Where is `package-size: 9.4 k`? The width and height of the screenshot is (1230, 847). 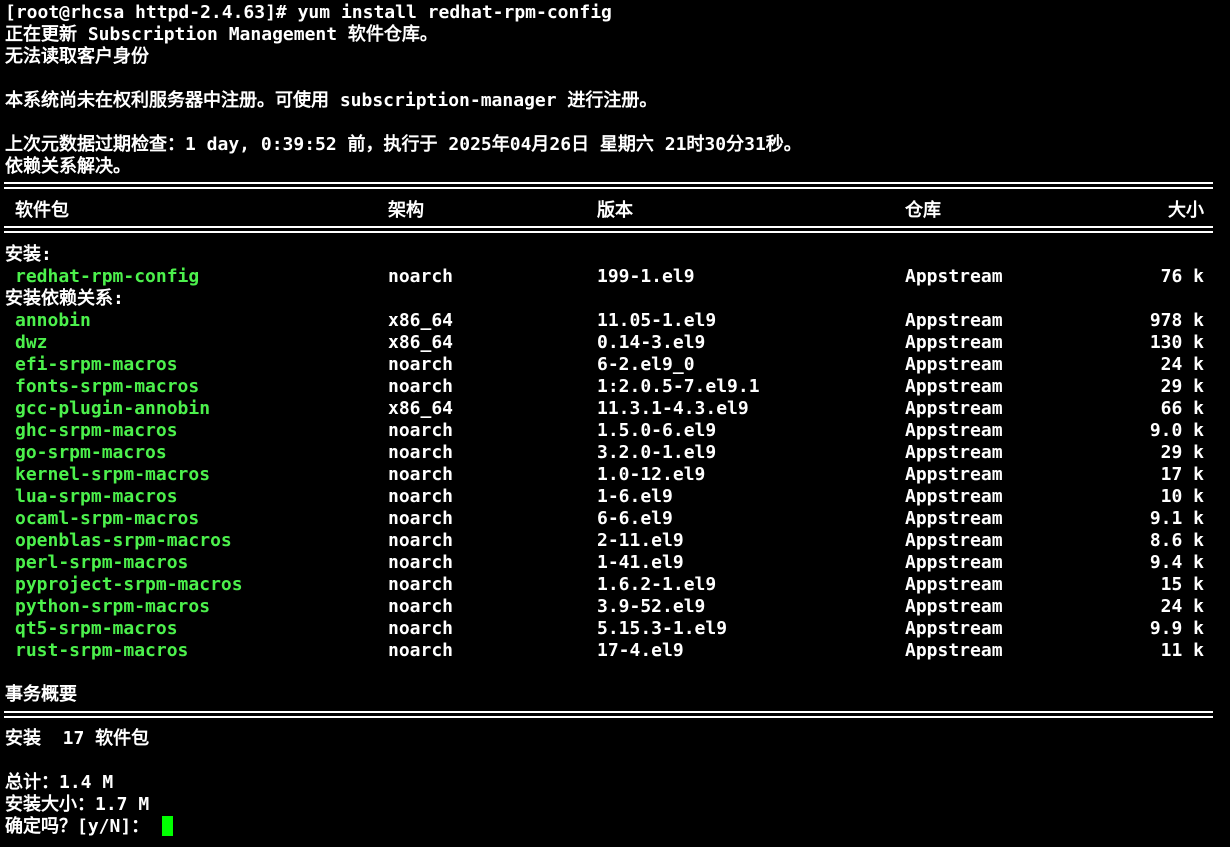
package-size: 9.4 k is located at coordinates (1176, 562).